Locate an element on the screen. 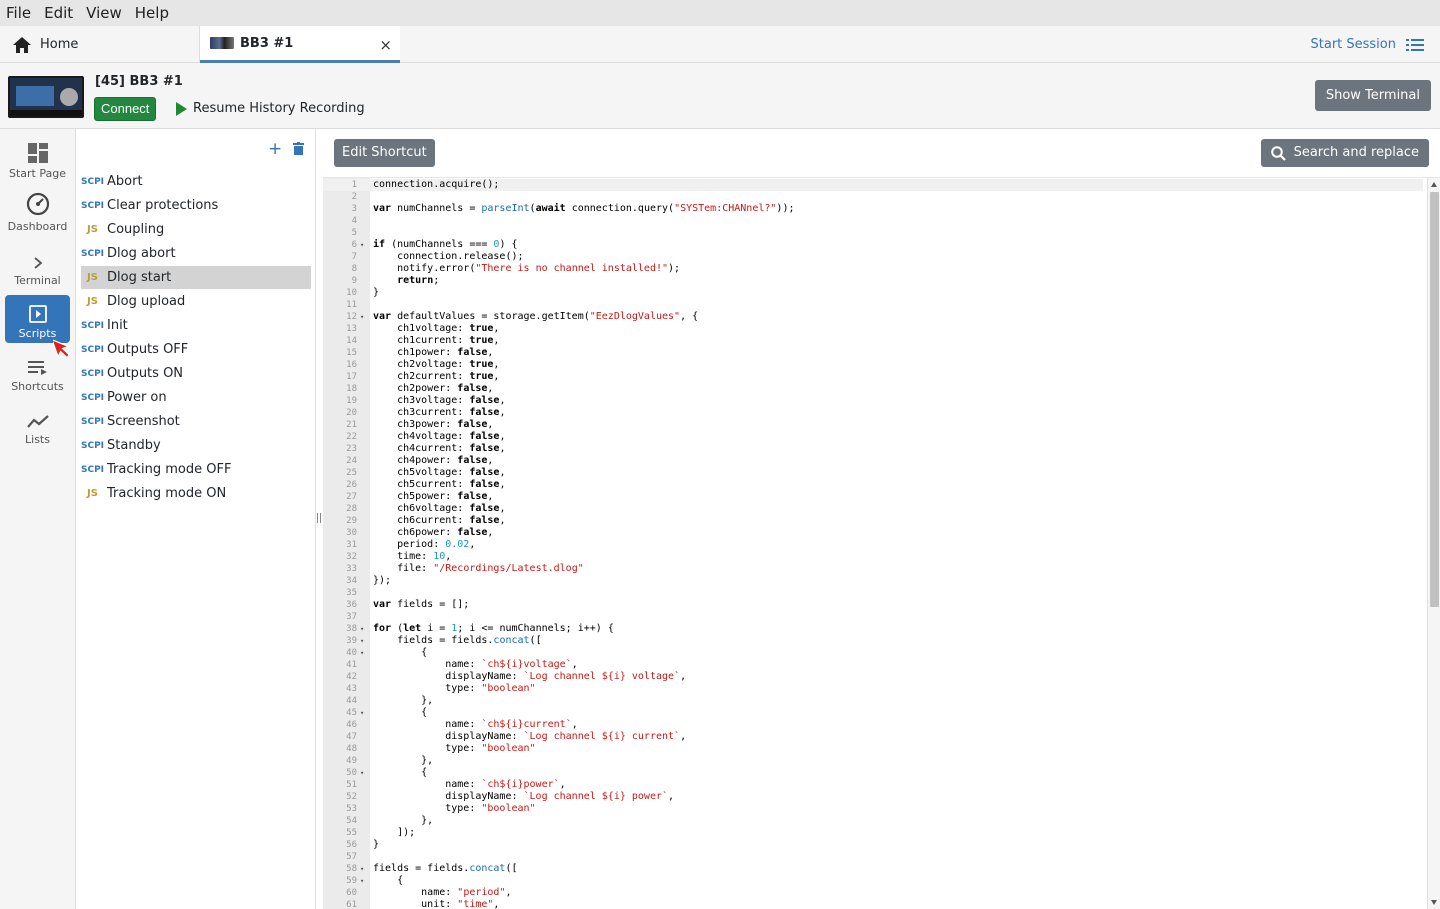 This screenshot has height=909, width=1440. script-list-toolbar: + is located at coordinates (195, 149).